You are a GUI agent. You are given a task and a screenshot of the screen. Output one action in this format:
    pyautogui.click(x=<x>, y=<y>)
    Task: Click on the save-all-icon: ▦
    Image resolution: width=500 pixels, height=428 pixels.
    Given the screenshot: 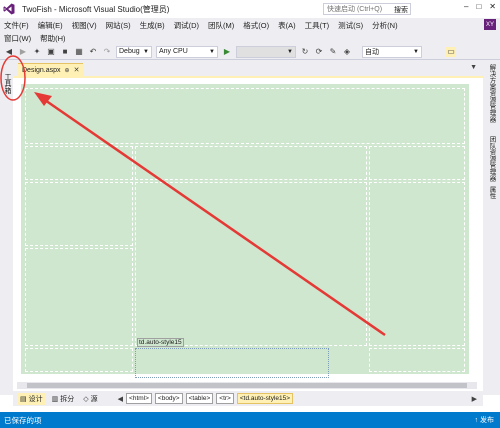 What is the action you would take?
    pyautogui.click(x=79, y=52)
    